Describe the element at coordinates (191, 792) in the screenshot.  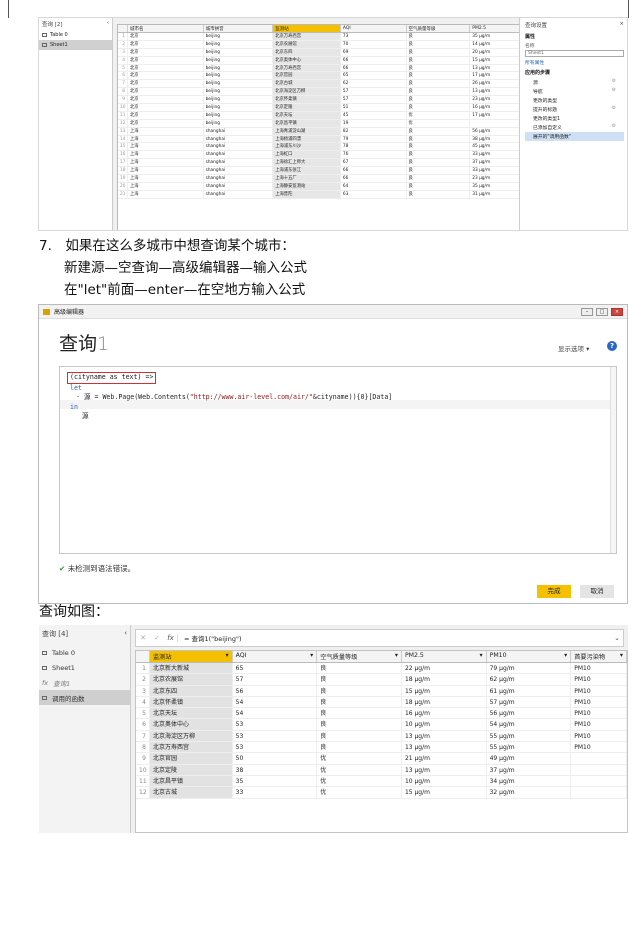
I see `table-cell: 北京古城` at that location.